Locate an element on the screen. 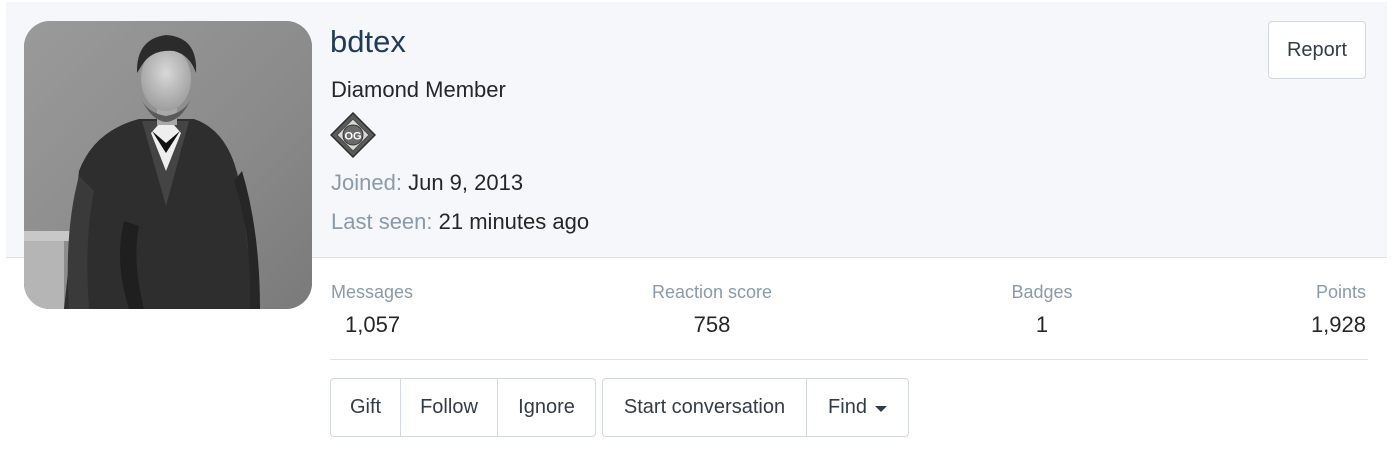  last-seen-info: Last seen: 21 minutes ago is located at coordinates (460, 222).